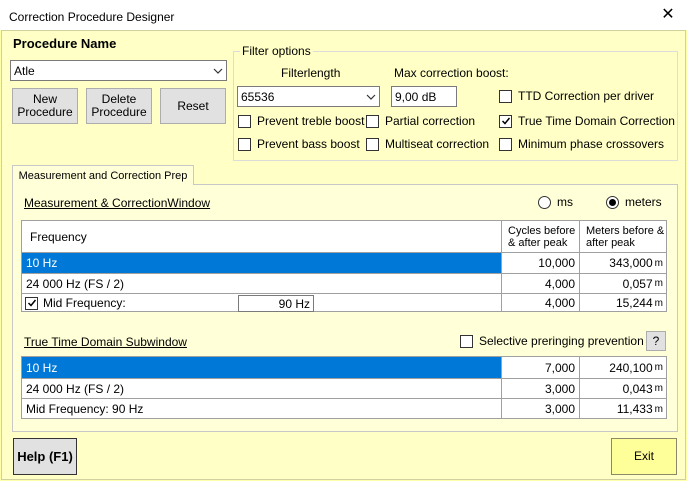 The height and width of the screenshot is (481, 687). I want to click on partial-correction-checkbox: Partial correction, so click(420, 121).